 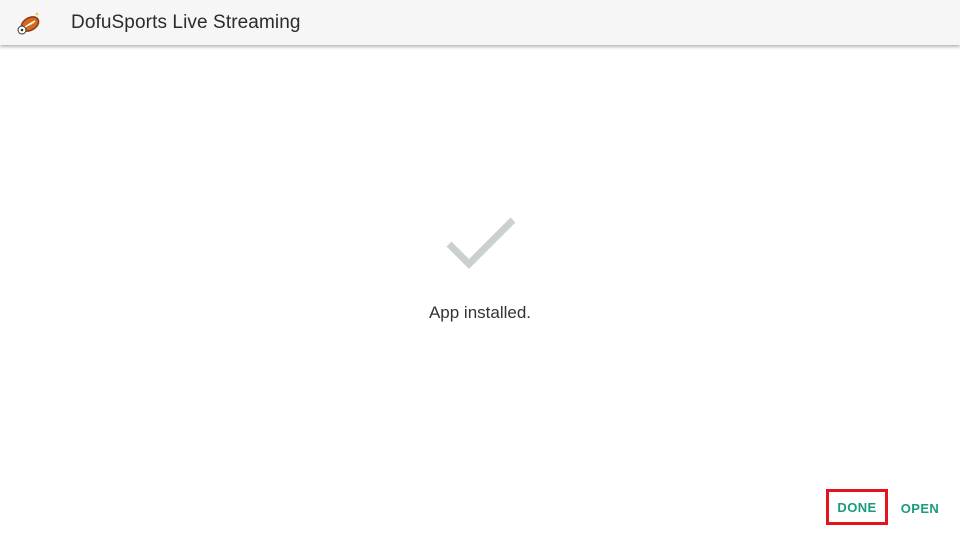 I want to click on install-status-message: App installed., so click(x=480, y=312).